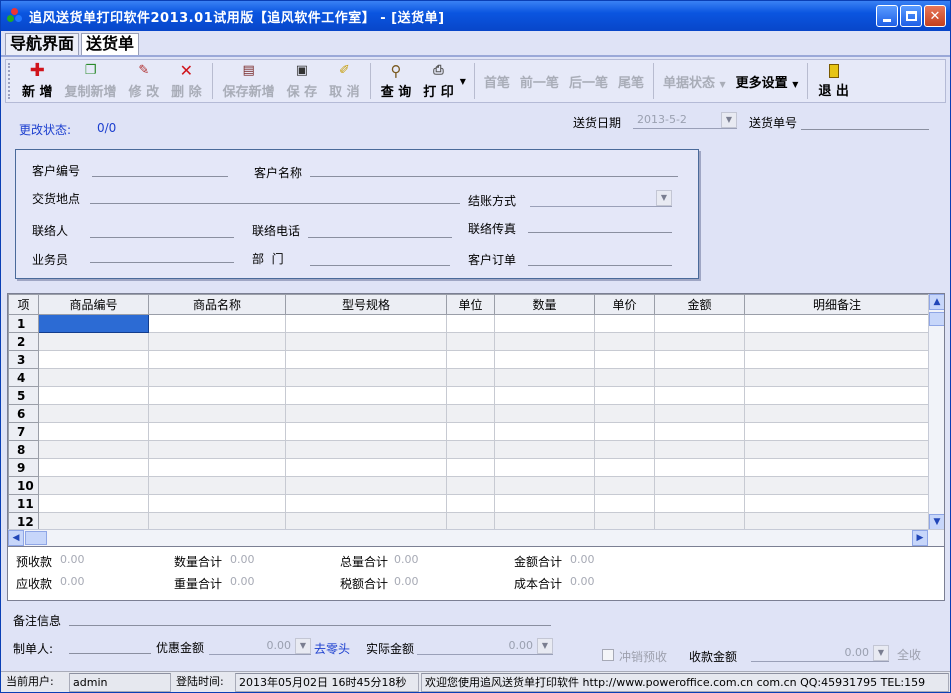 The width and height of the screenshot is (951, 693). Describe the element at coordinates (469, 395) in the screenshot. I see `table-row: 5` at that location.